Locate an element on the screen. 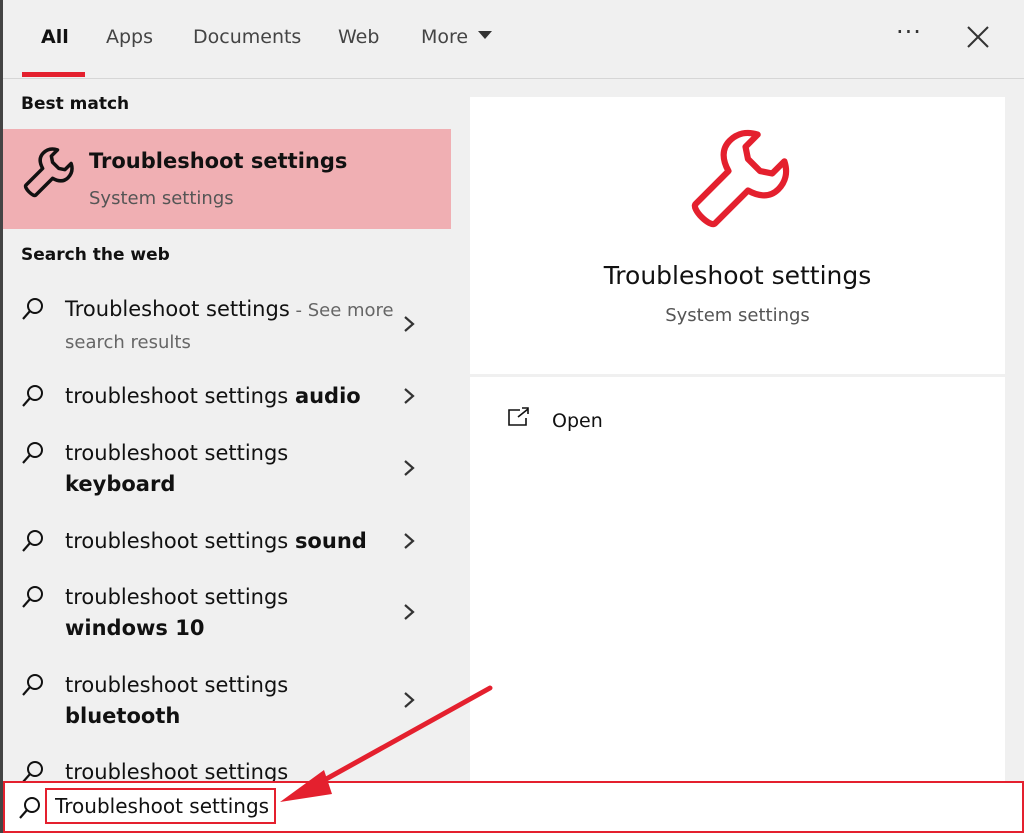  web-result-suggestion: sound is located at coordinates (330, 541).